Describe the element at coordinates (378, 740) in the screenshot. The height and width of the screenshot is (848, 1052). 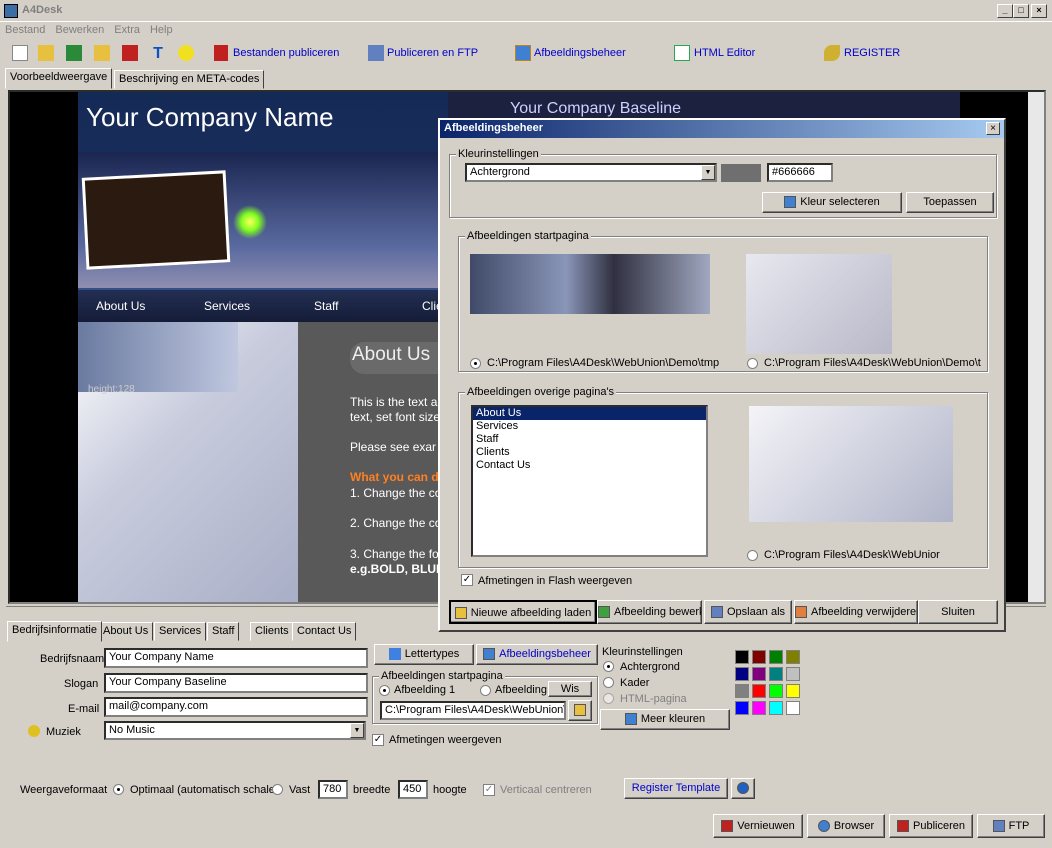
I see `show-sizes-checkbox: ✓` at that location.